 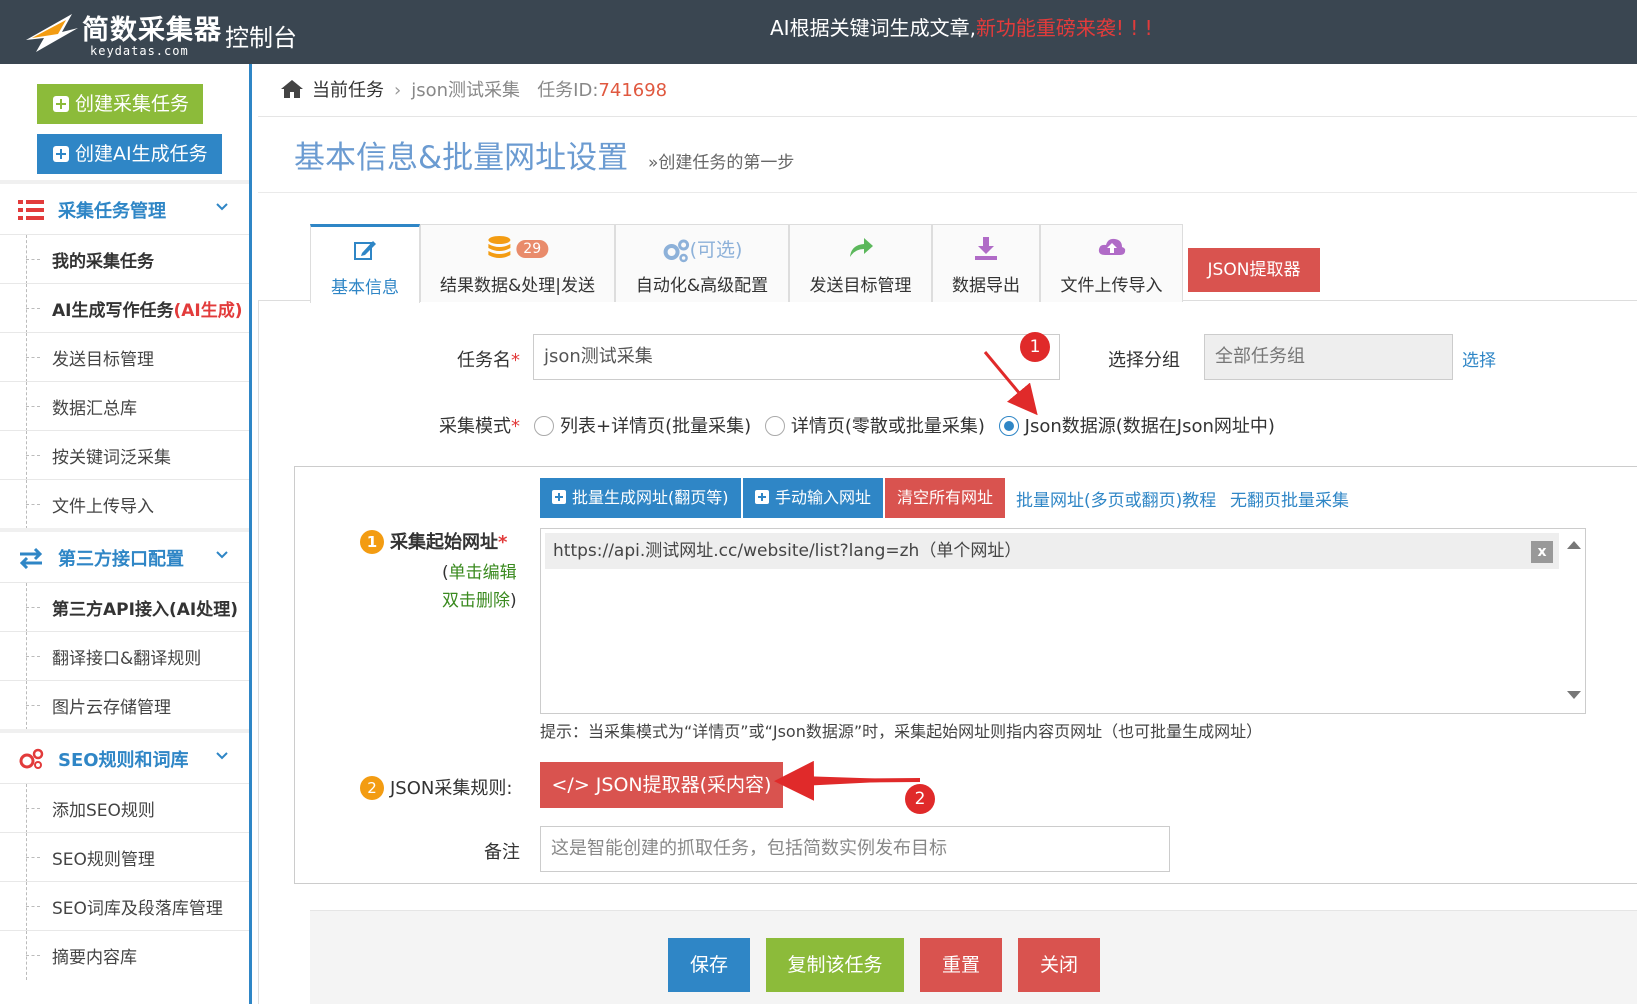 I want to click on remark-input: 这是智能创建的抓取任务，包括简数实例发布目标, so click(x=855, y=849).